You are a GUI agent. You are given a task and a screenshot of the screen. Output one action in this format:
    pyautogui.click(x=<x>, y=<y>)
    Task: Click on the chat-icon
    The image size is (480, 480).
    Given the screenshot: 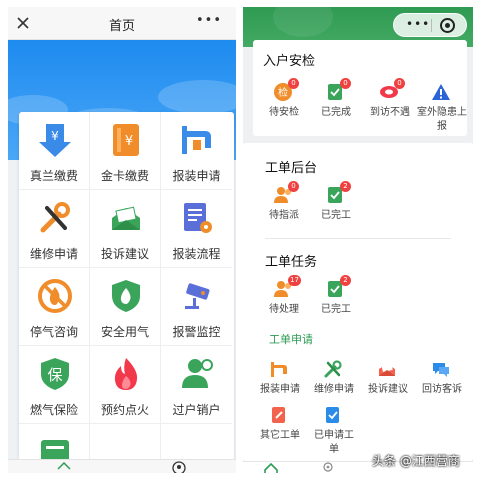 What is the action you would take?
    pyautogui.click(x=441, y=370)
    